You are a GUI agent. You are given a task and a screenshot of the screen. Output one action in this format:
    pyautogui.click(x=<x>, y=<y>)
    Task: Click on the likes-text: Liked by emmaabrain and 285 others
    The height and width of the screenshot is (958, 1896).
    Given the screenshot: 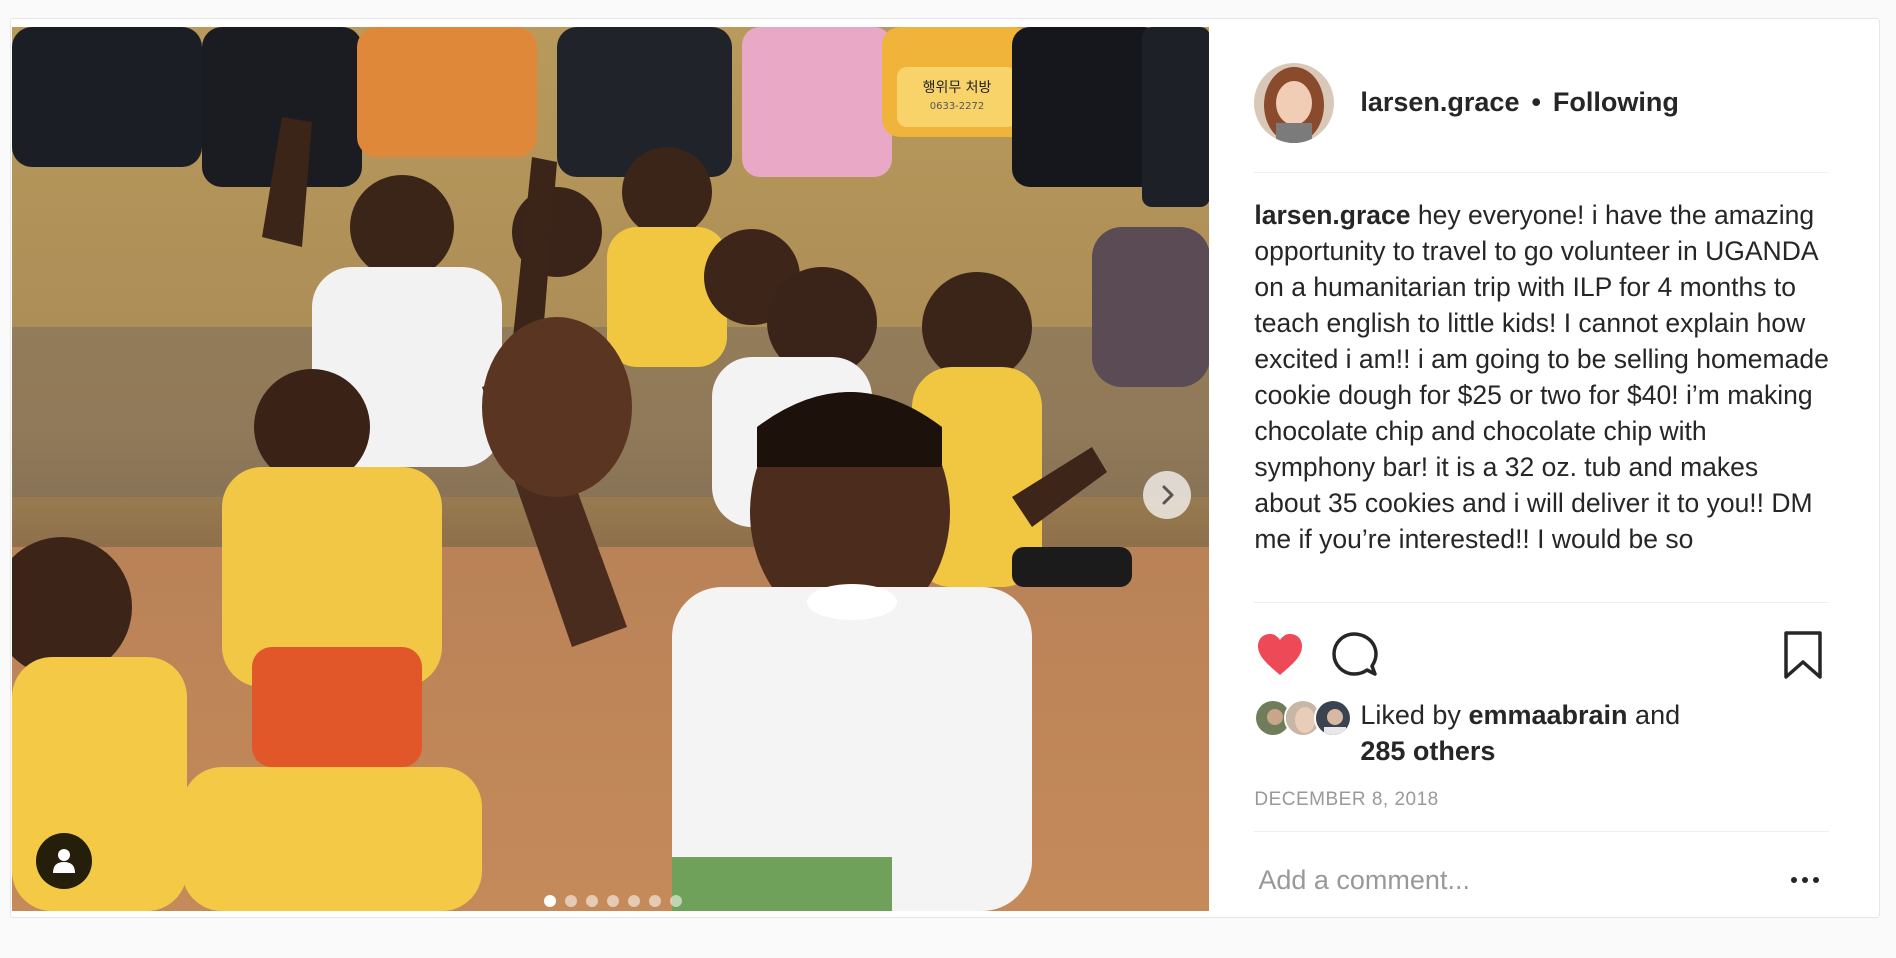 What is the action you would take?
    pyautogui.click(x=1520, y=733)
    